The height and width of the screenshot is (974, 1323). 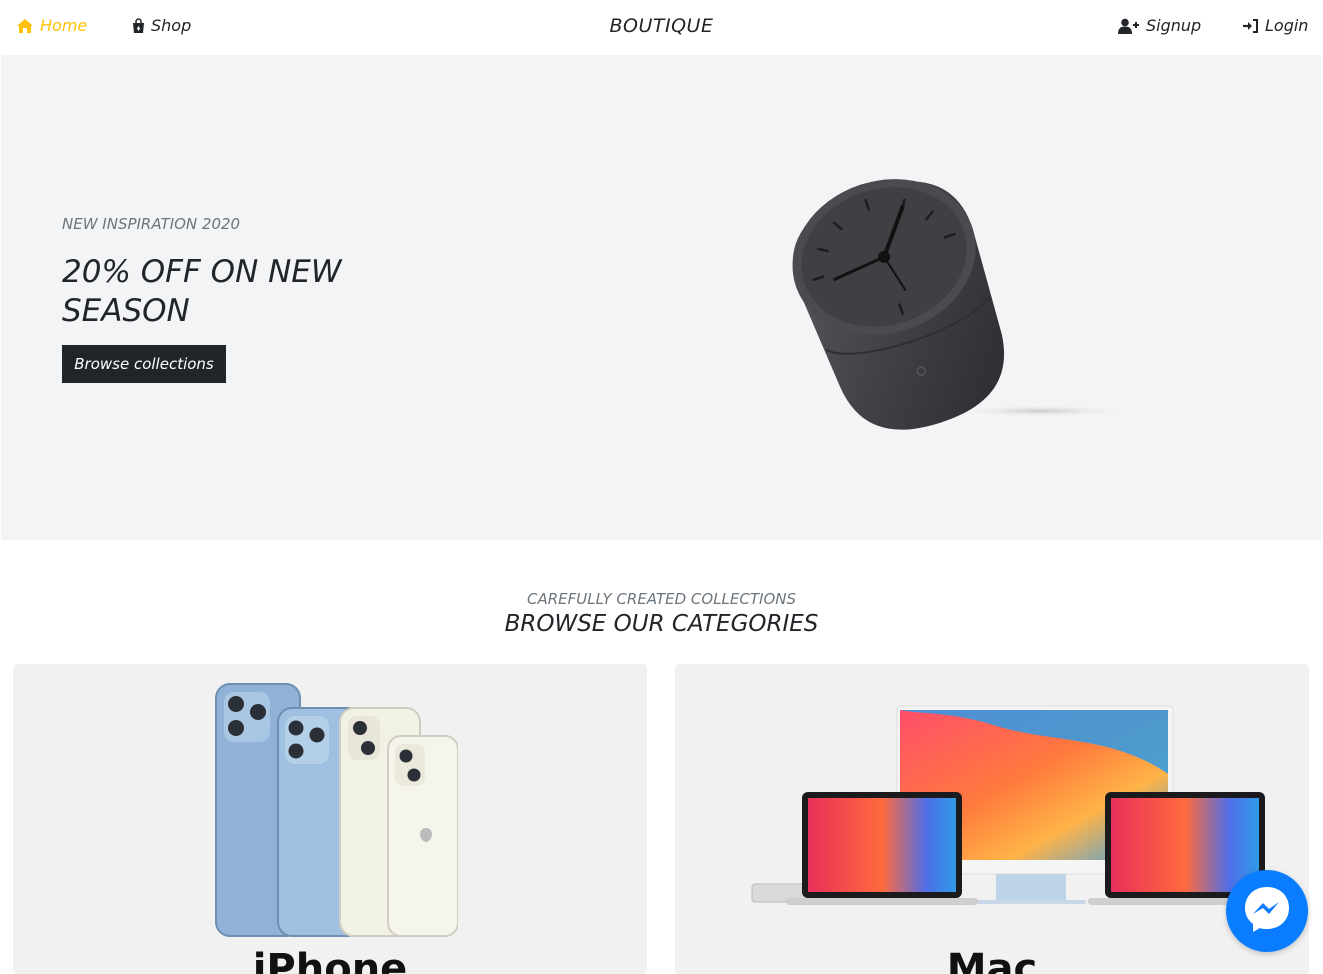 I want to click on browse-collections-button: Browse collections, so click(x=144, y=364).